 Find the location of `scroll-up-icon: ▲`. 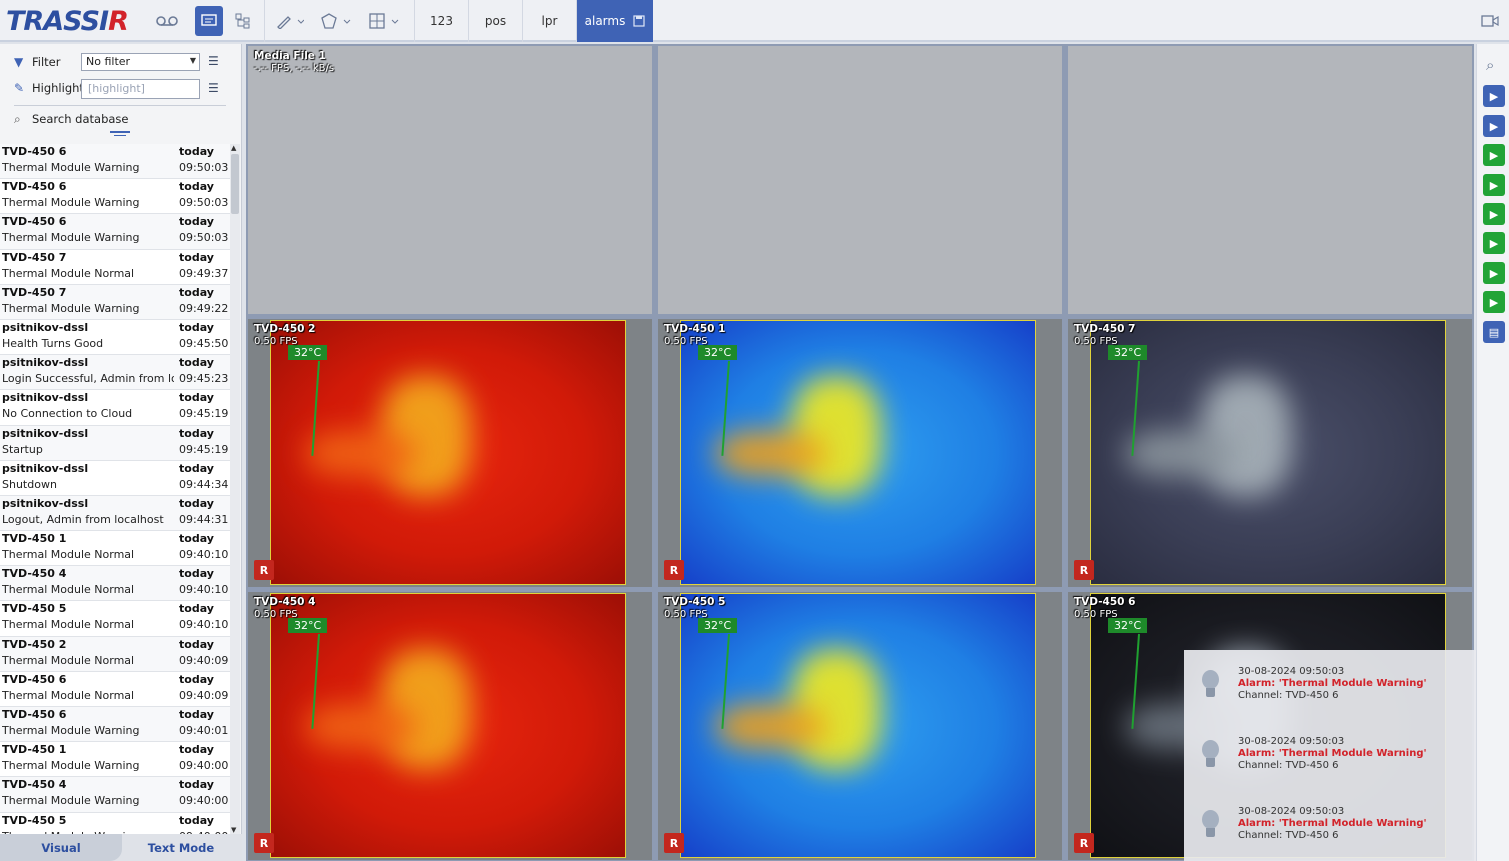

scroll-up-icon: ▲ is located at coordinates (233, 148).